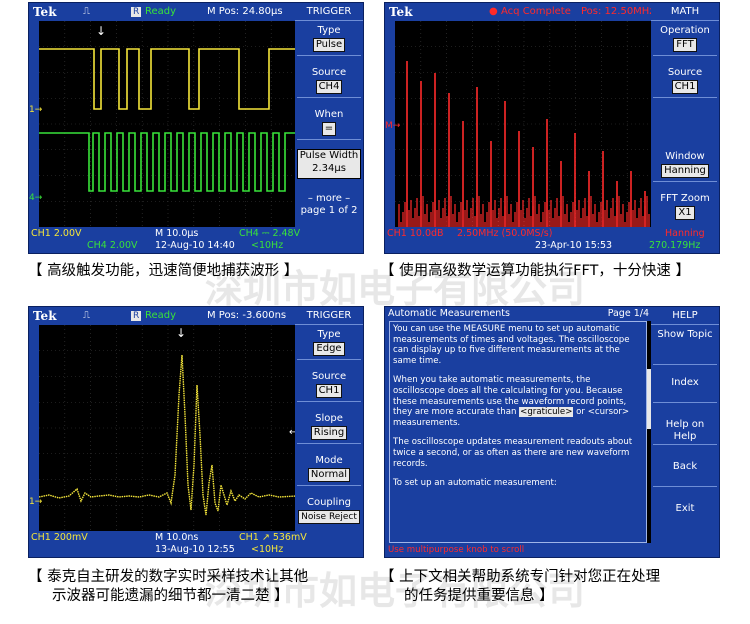  What do you see at coordinates (329, 155) in the screenshot?
I see `menu-label: Pulse Width` at bounding box center [329, 155].